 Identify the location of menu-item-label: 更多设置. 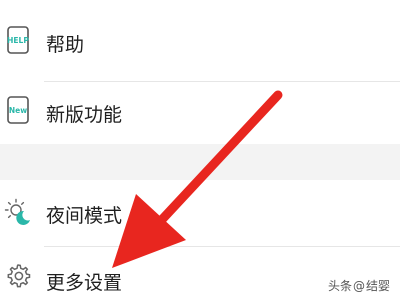
(84, 283).